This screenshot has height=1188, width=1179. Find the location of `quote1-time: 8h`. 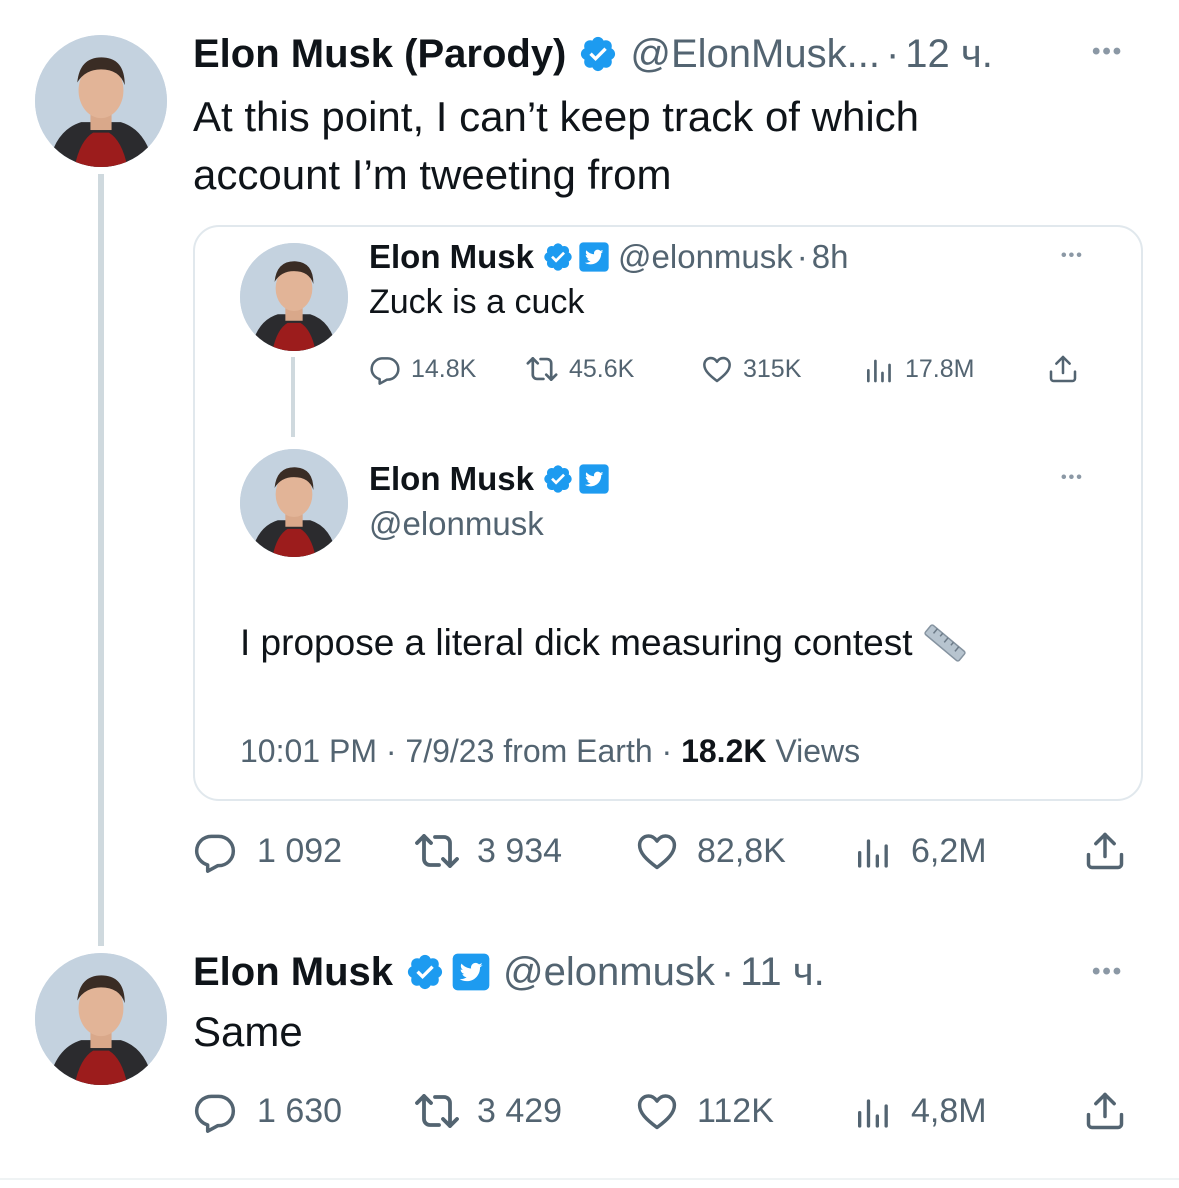

quote1-time: 8h is located at coordinates (830, 256).